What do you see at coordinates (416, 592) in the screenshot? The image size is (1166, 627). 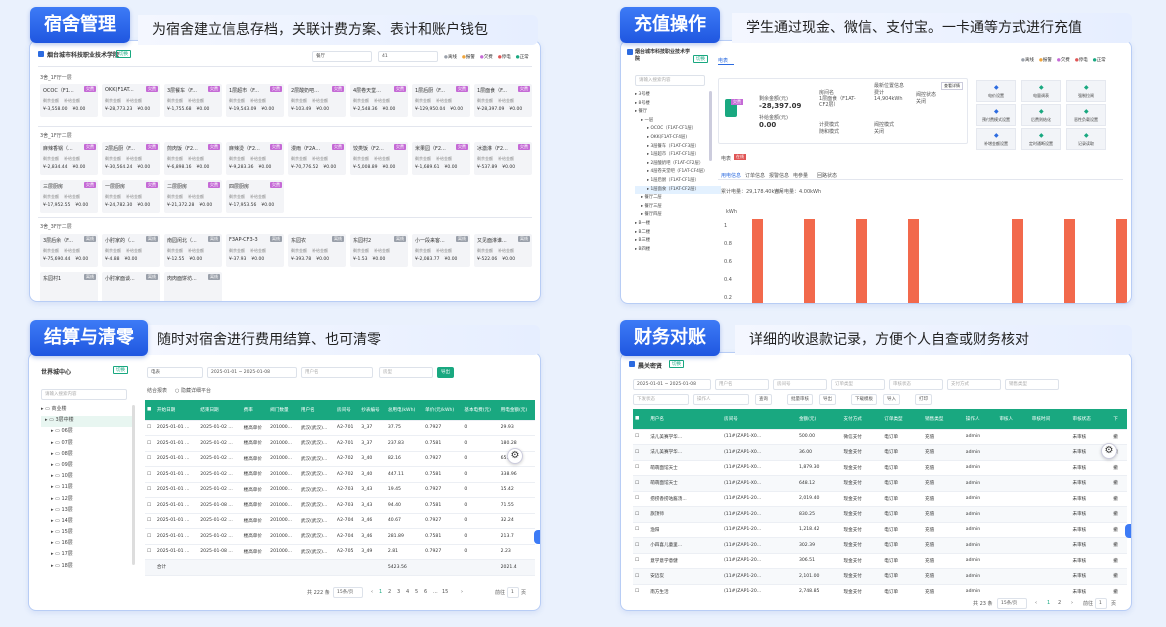 I see `page-number: 5` at bounding box center [416, 592].